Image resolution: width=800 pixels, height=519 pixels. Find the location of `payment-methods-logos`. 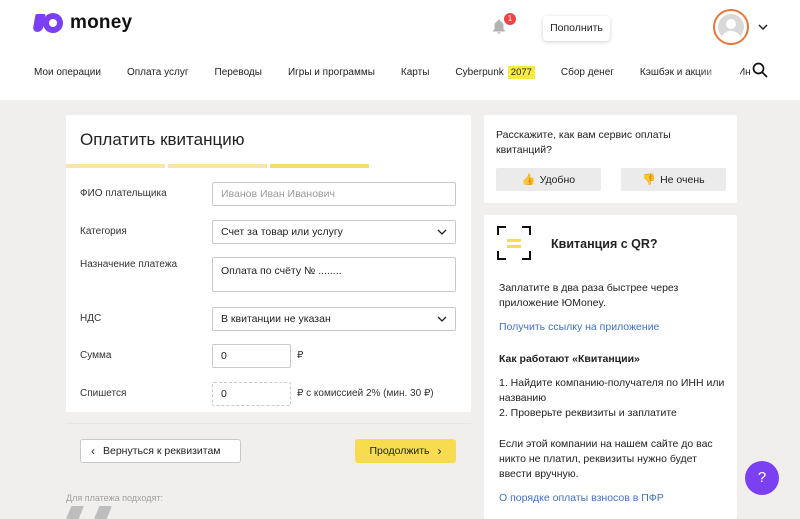

payment-methods-logos is located at coordinates (94, 512).